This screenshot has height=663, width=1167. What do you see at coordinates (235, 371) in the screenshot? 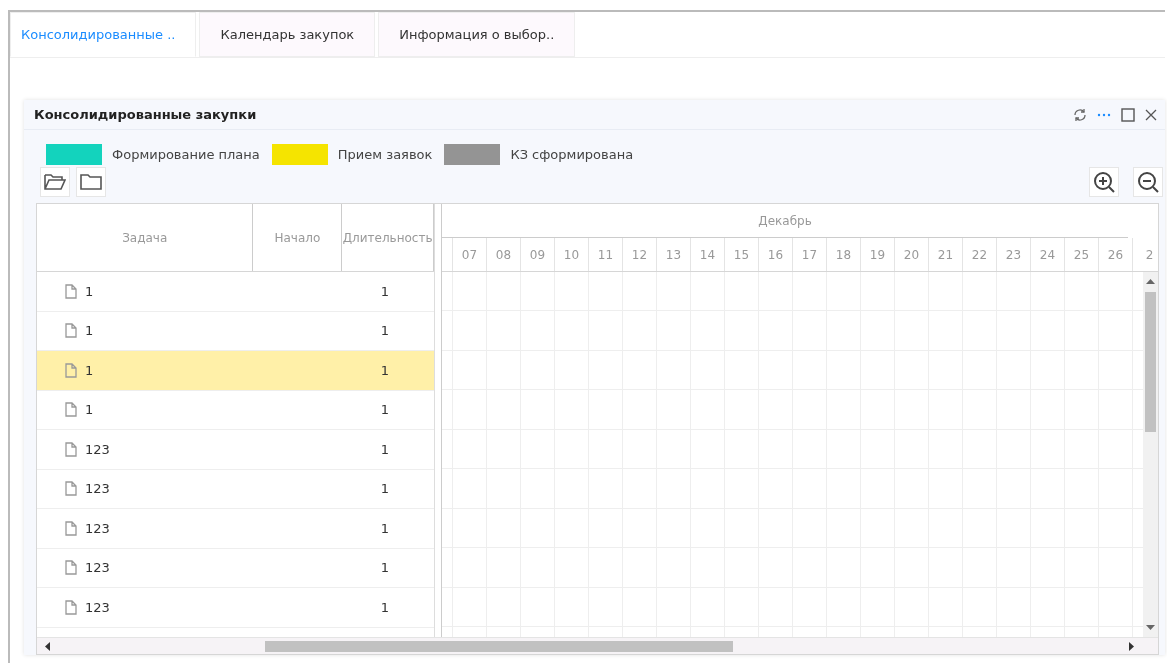
I see `table-row: 1 1` at bounding box center [235, 371].